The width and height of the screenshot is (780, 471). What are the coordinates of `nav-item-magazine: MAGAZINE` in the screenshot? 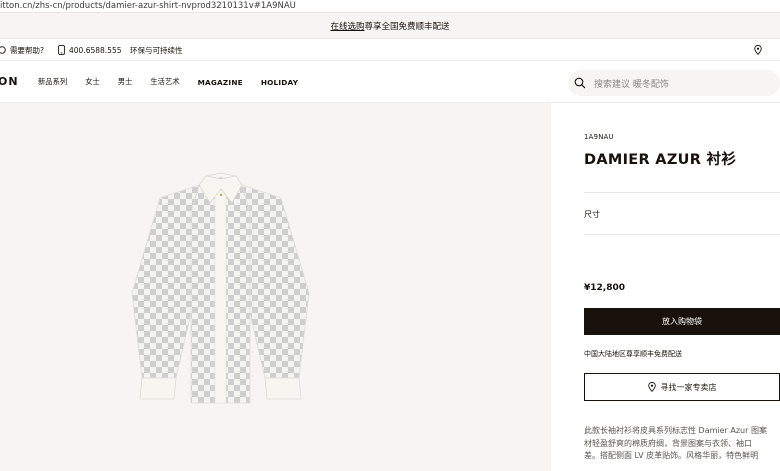 It's located at (220, 82).